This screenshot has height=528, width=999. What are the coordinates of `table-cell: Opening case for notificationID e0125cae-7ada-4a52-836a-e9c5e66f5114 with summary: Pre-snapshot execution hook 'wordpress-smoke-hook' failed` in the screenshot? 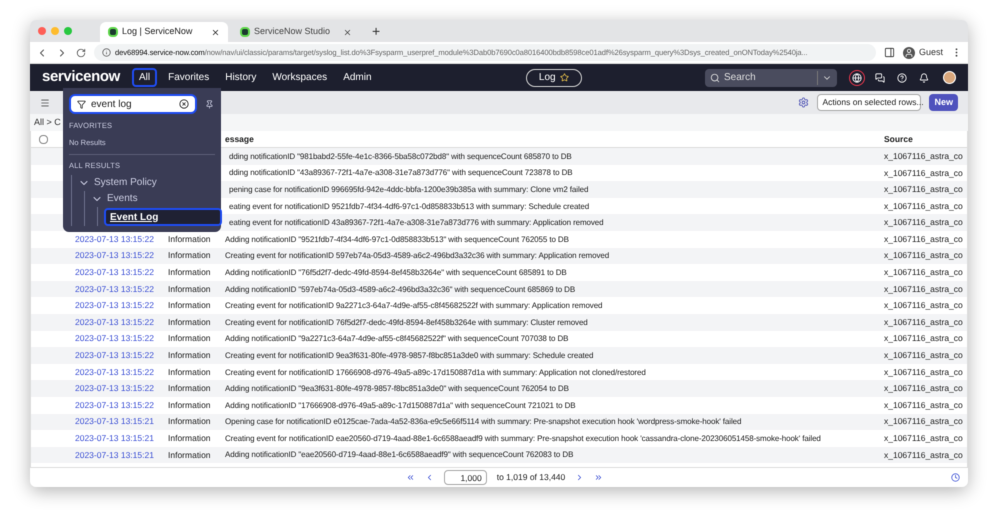 It's located at (483, 421).